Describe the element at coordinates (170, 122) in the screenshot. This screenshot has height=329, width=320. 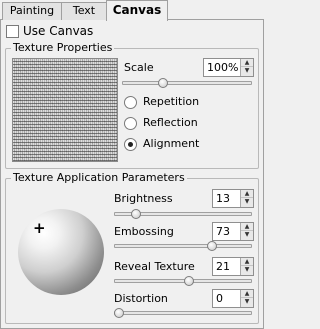
I see `reflection-label: Reflection` at that location.